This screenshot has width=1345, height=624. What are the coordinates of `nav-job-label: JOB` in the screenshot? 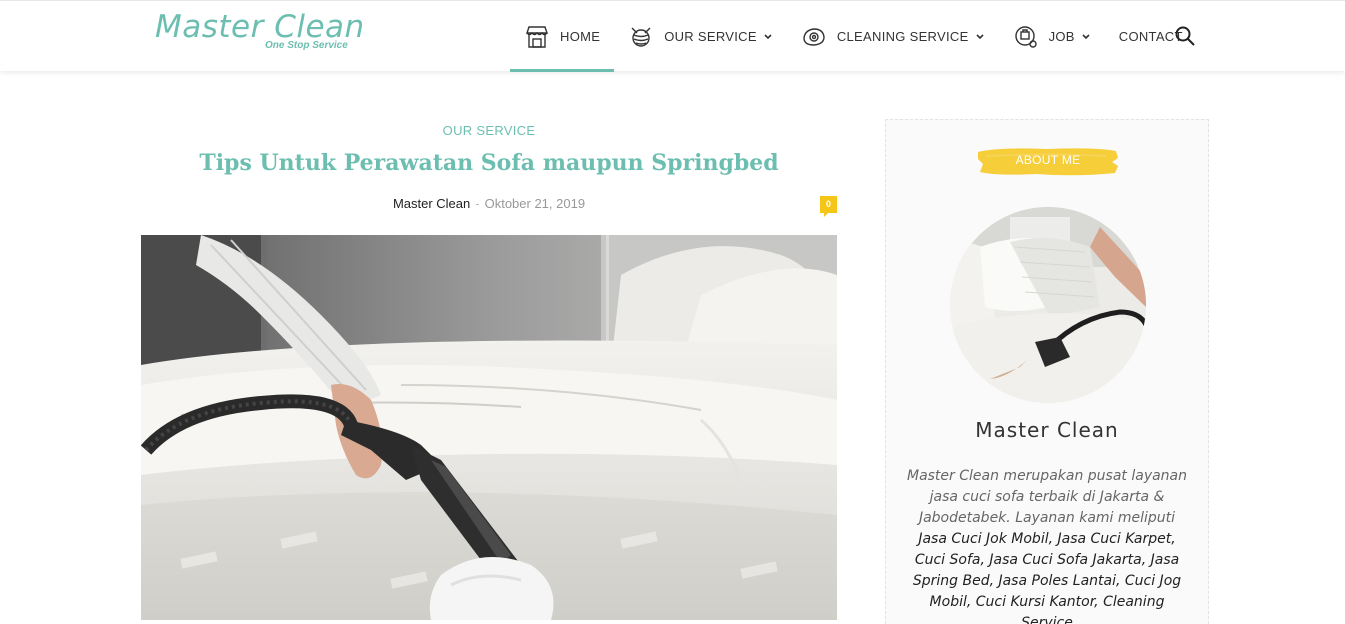 It's located at (1061, 36).